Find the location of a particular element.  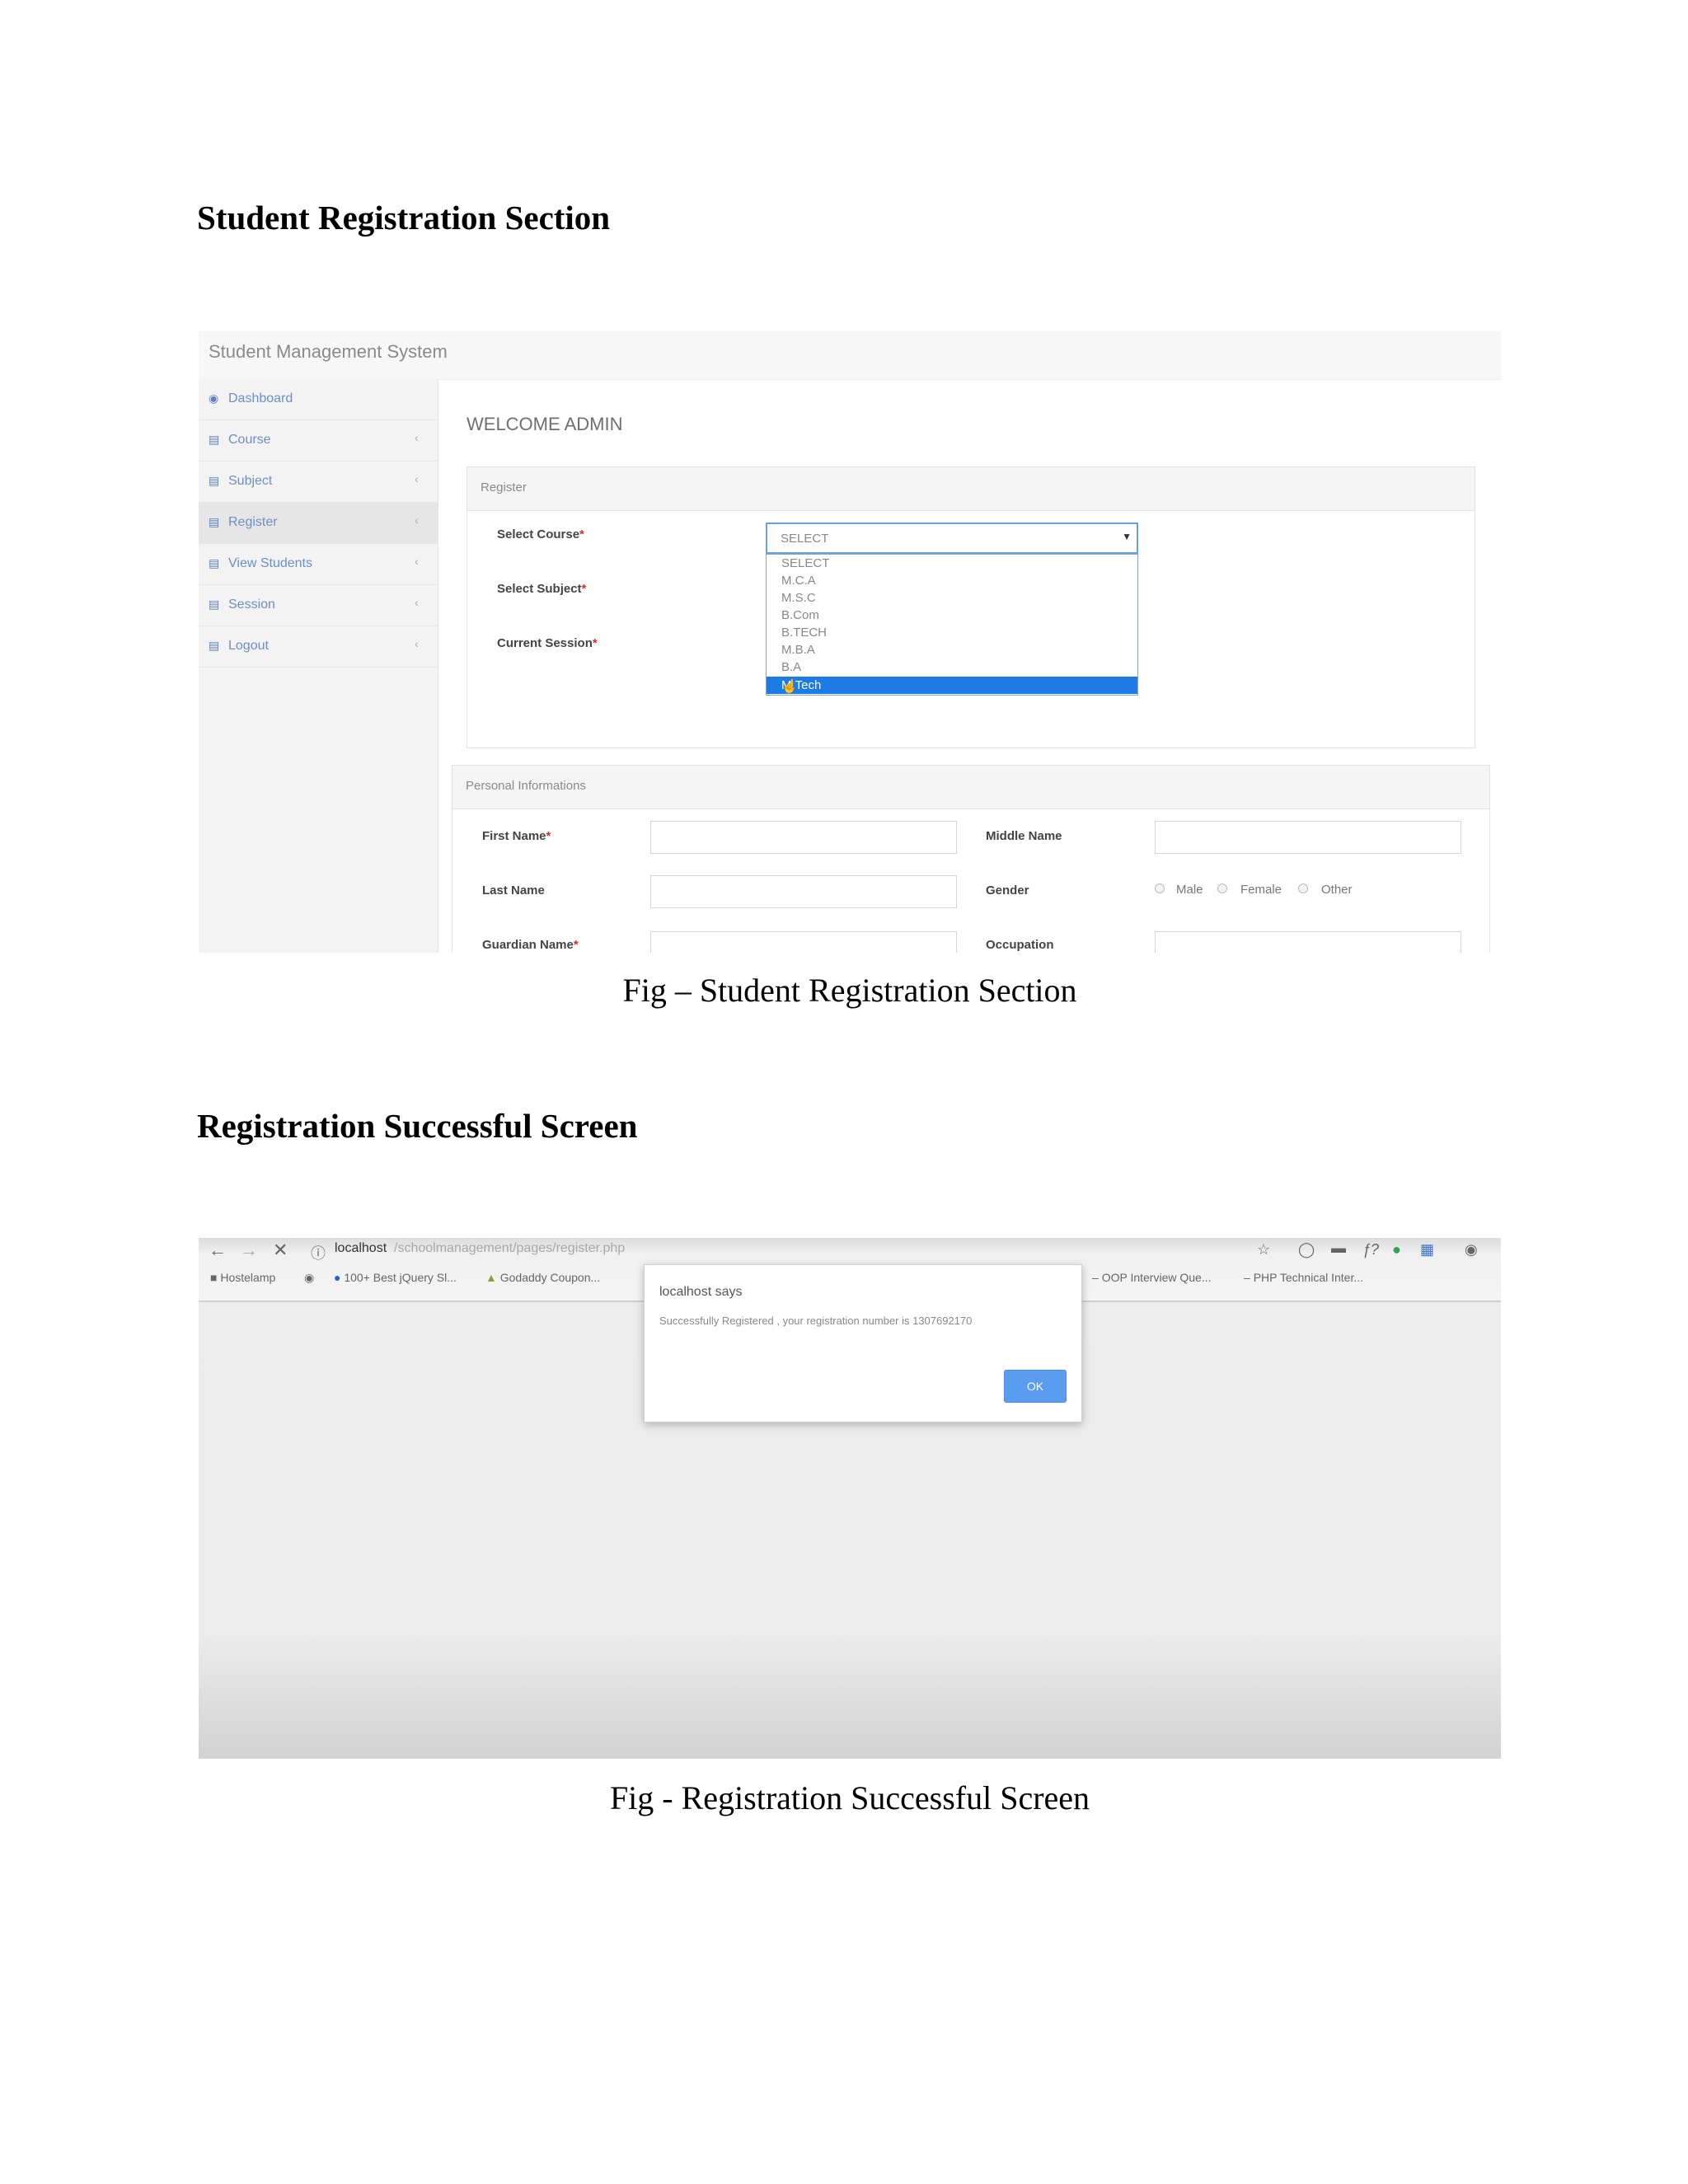

figure-caption-registration: Fig – Student Registration Section is located at coordinates (849, 990).